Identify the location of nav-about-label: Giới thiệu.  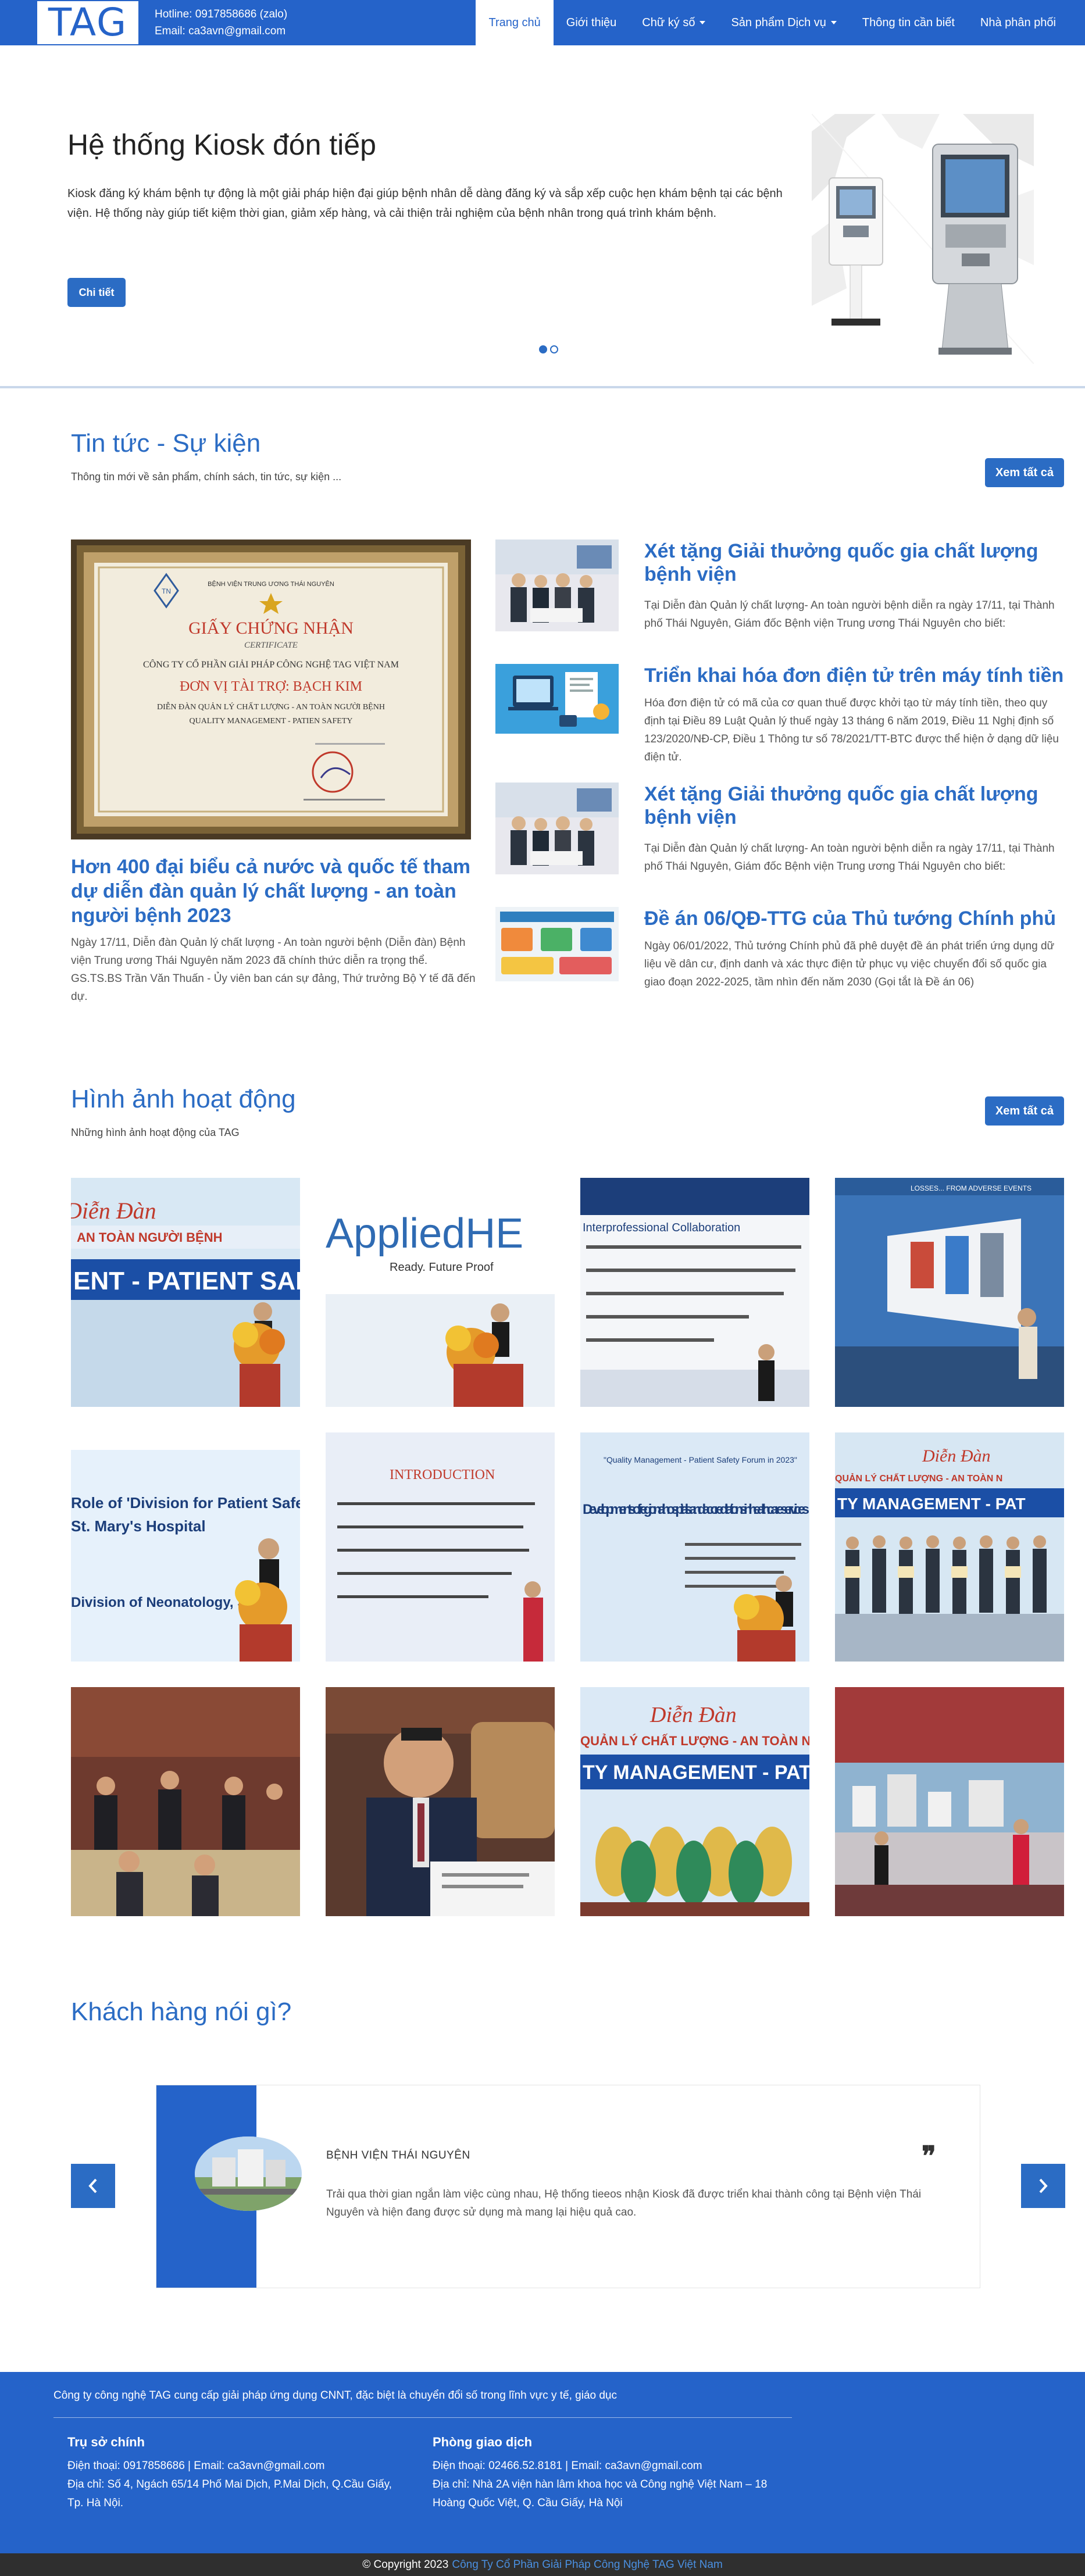
(591, 22).